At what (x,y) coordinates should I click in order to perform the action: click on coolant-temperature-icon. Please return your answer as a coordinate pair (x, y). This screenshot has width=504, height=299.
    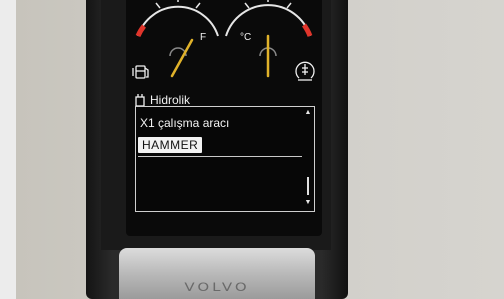
    Looking at the image, I should click on (305, 71).